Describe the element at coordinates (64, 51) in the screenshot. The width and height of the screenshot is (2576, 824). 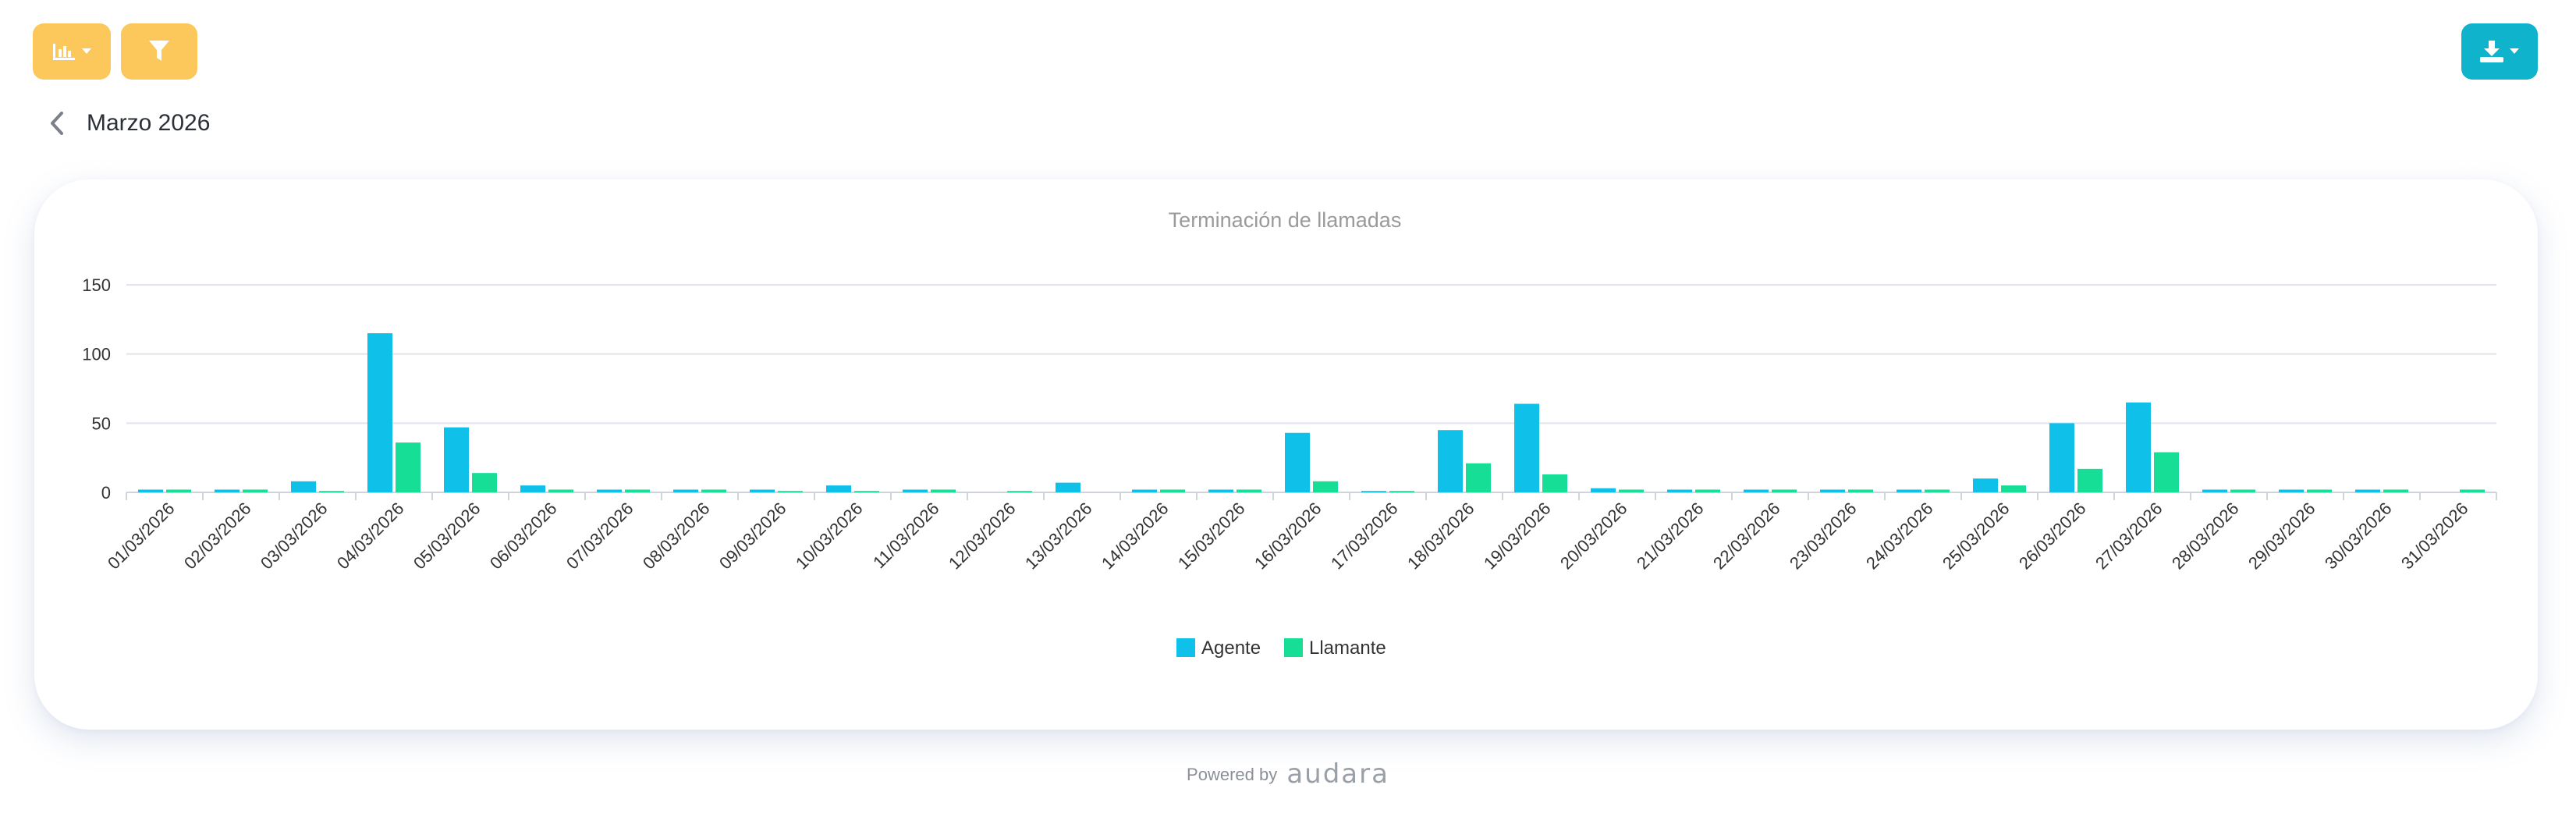
I see `bar-chart-icon` at that location.